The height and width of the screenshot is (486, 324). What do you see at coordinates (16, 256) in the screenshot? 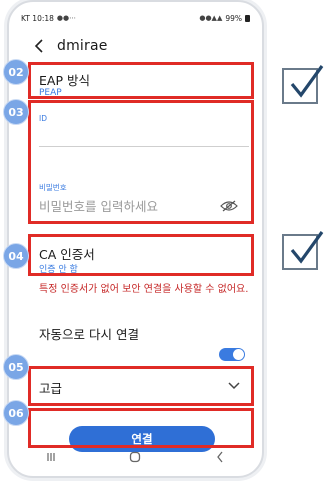
I see `callout-badge-04: 04` at bounding box center [16, 256].